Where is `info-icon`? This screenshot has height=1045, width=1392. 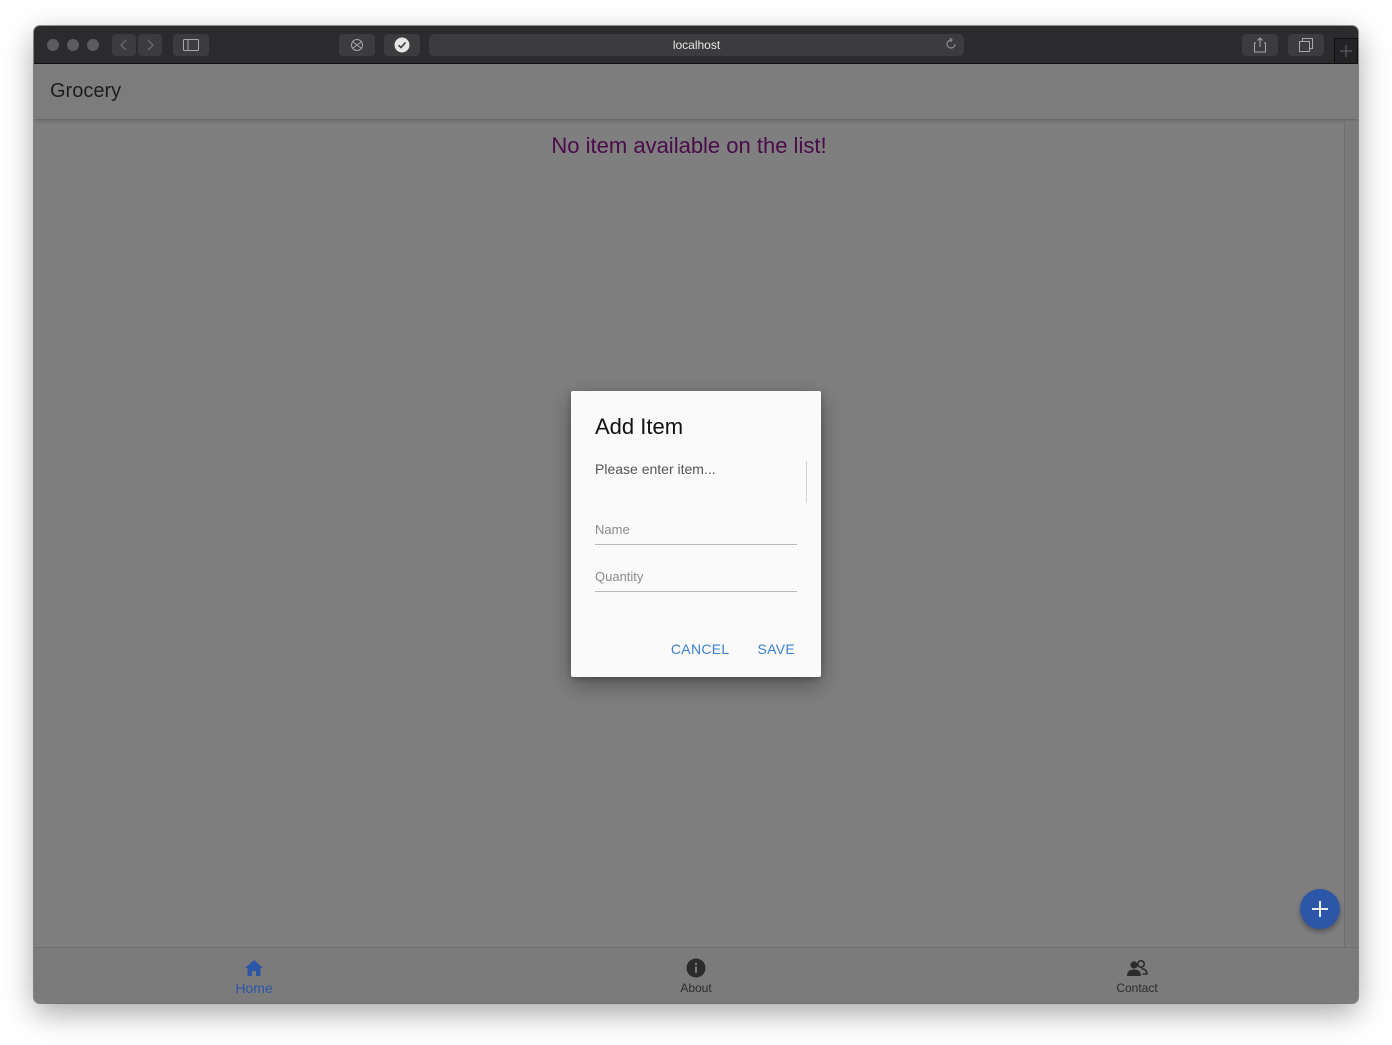
info-icon is located at coordinates (696, 968).